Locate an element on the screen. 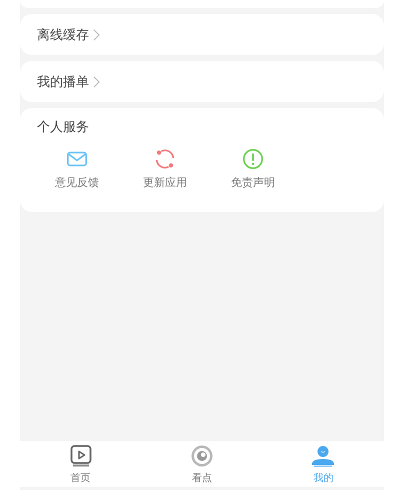  service-label: 免责声明 is located at coordinates (253, 182).